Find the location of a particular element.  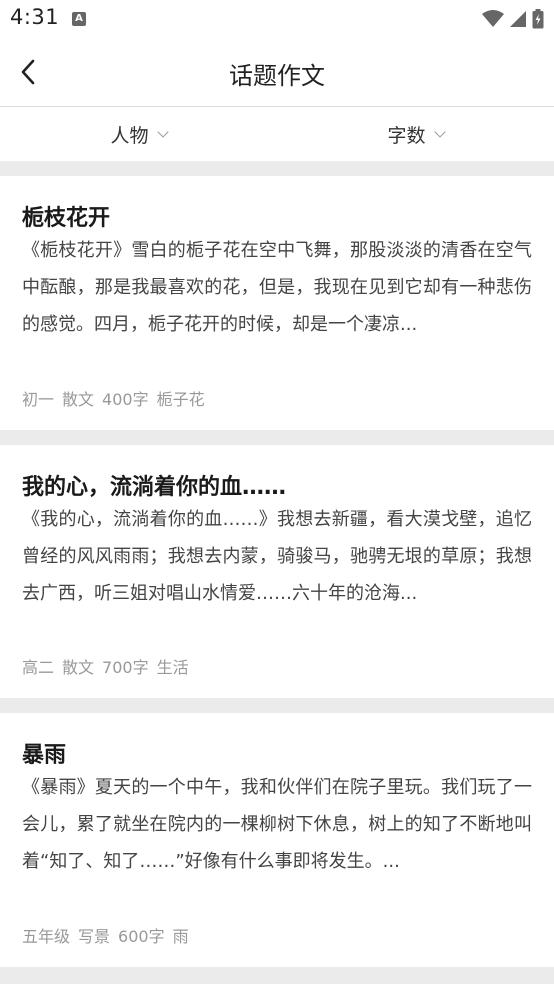

article-meta: 高二 散文 700字 生活 is located at coordinates (105, 666).